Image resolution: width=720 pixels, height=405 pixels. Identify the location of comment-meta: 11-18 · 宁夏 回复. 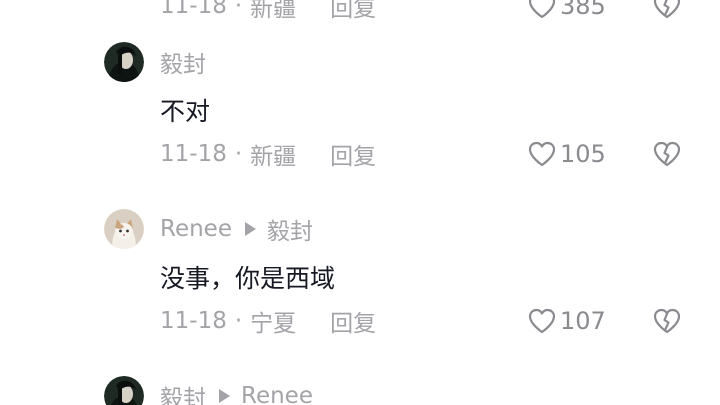
(268, 321).